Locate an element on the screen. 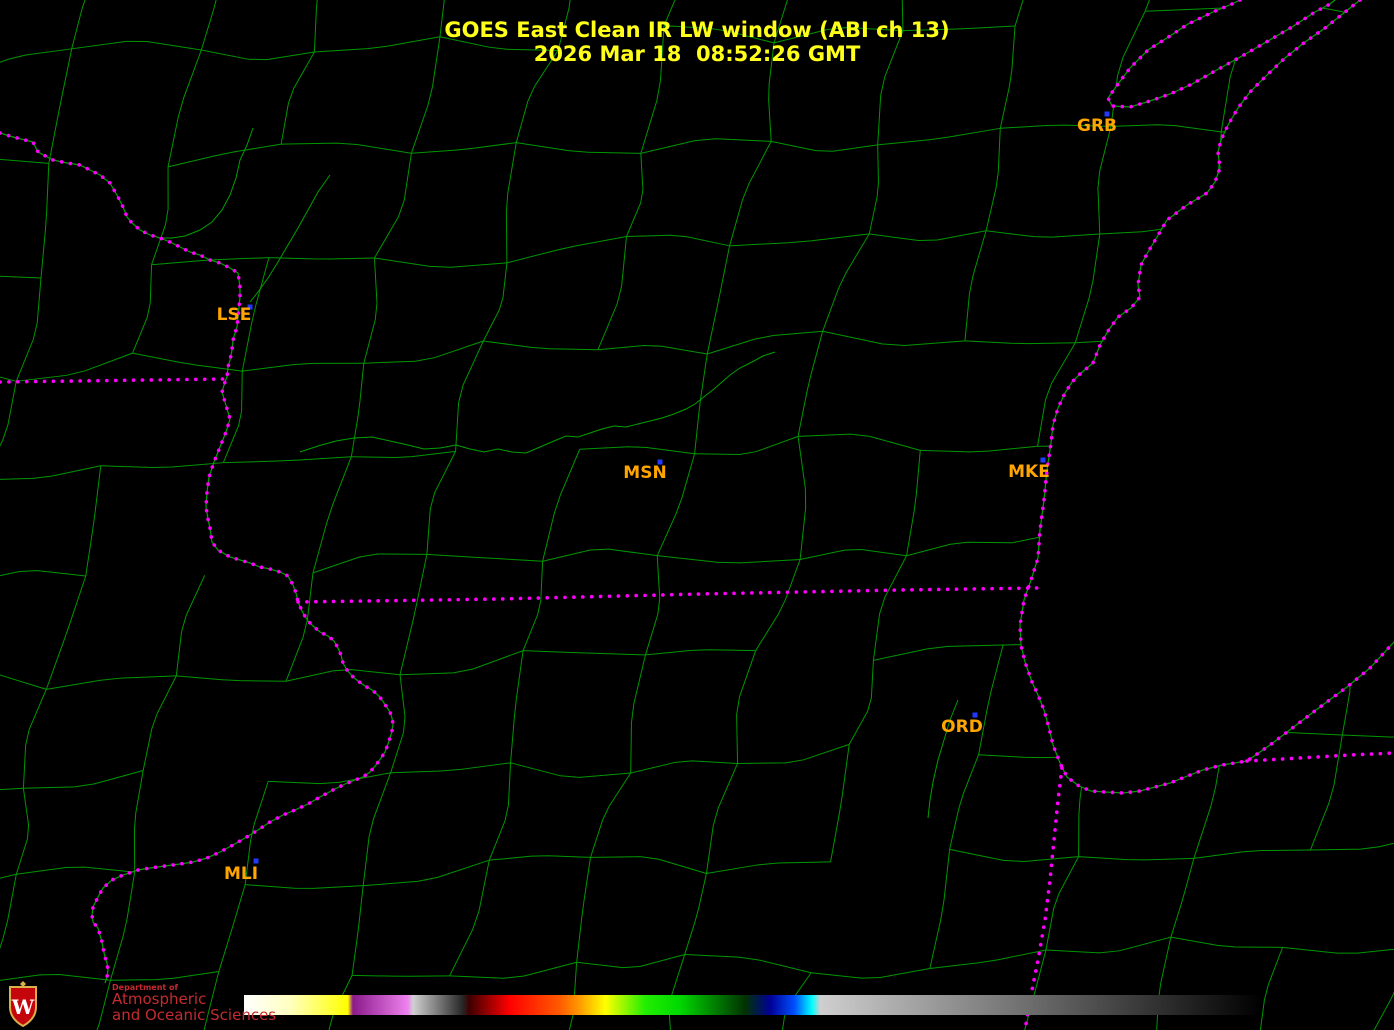 The height and width of the screenshot is (1030, 1394). uw-crest-logo: W is located at coordinates (23, 1004).